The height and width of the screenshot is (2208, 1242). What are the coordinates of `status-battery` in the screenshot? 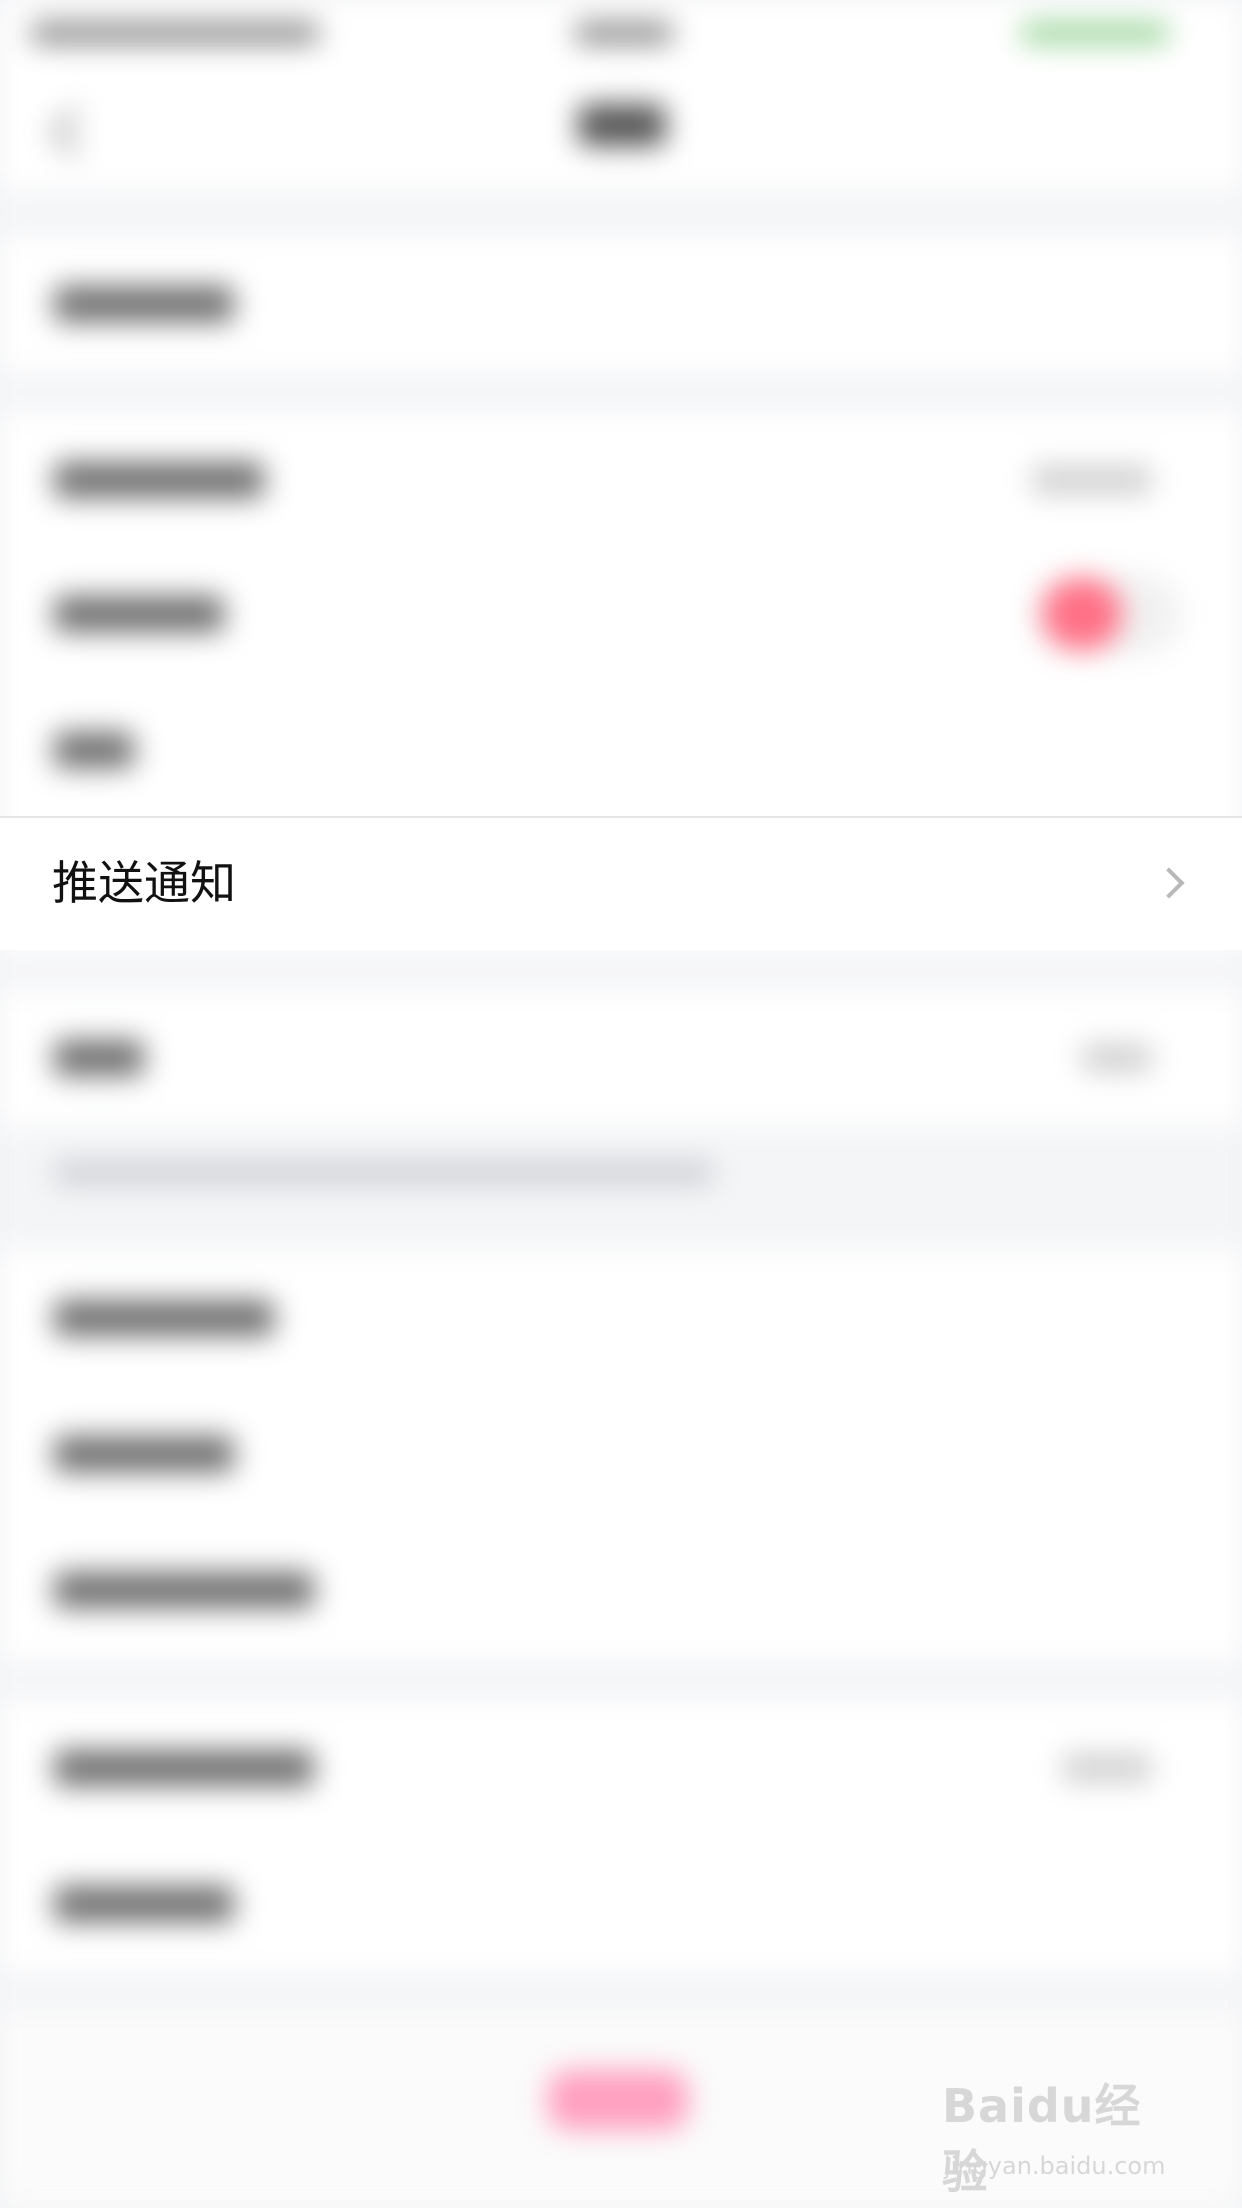 It's located at (1095, 33).